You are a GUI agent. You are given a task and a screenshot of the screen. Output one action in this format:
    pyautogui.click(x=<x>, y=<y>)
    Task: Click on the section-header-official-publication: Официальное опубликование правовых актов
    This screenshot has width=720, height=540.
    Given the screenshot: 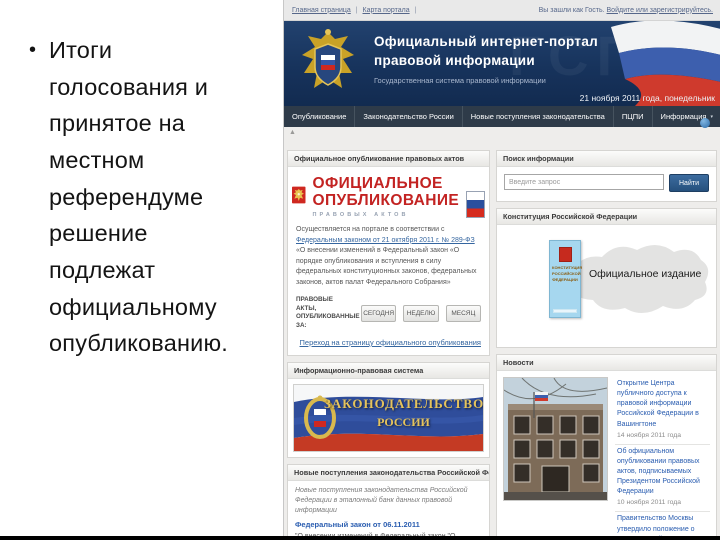 What is the action you would take?
    pyautogui.click(x=388, y=159)
    